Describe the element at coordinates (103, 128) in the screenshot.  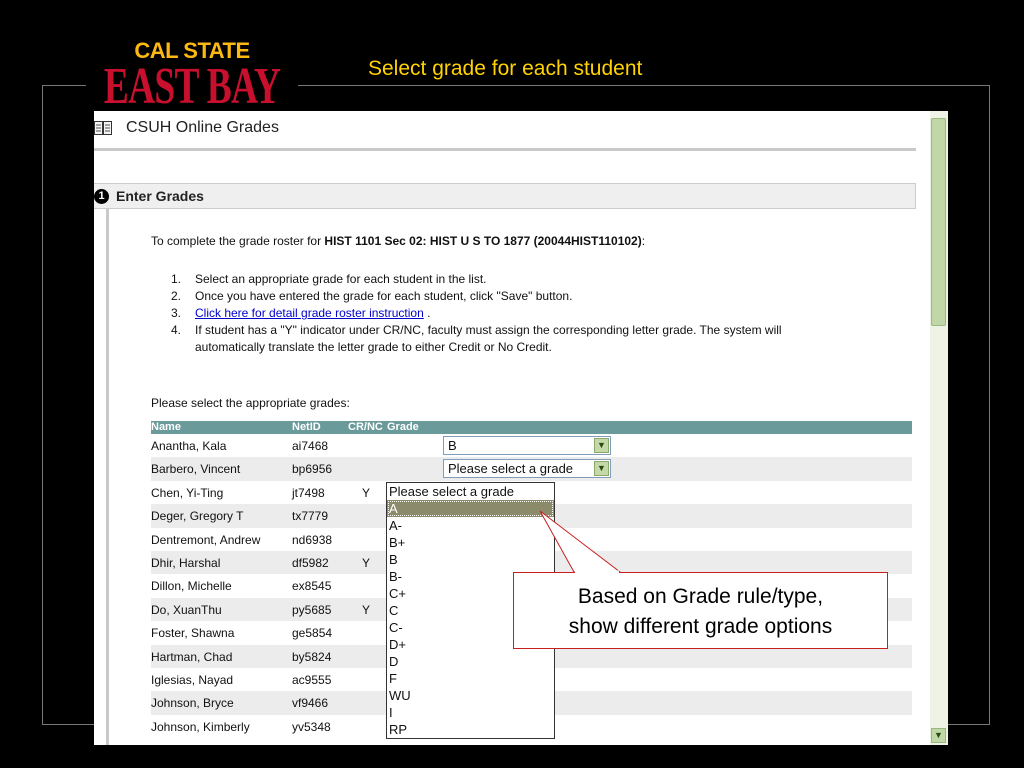
I see `book-icon` at that location.